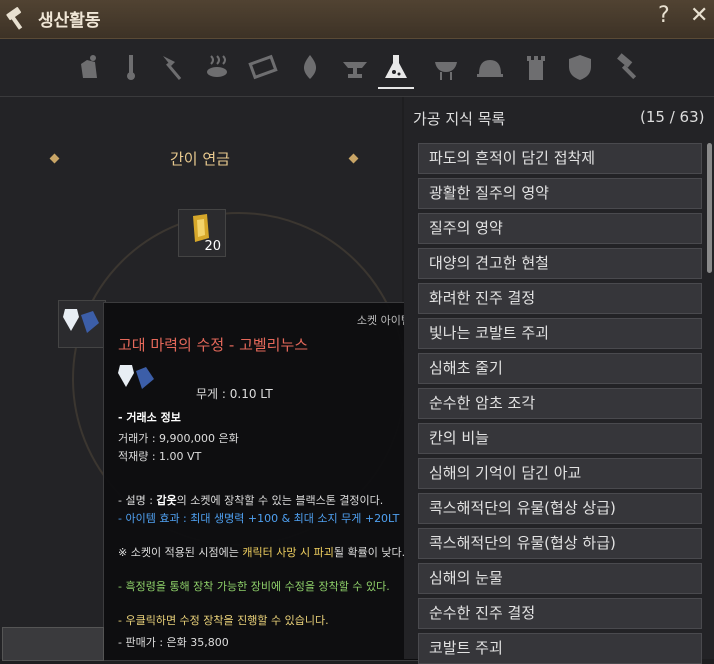 This screenshot has height=664, width=714. Describe the element at coordinates (709, 208) in the screenshot. I see `scrollbar` at that location.